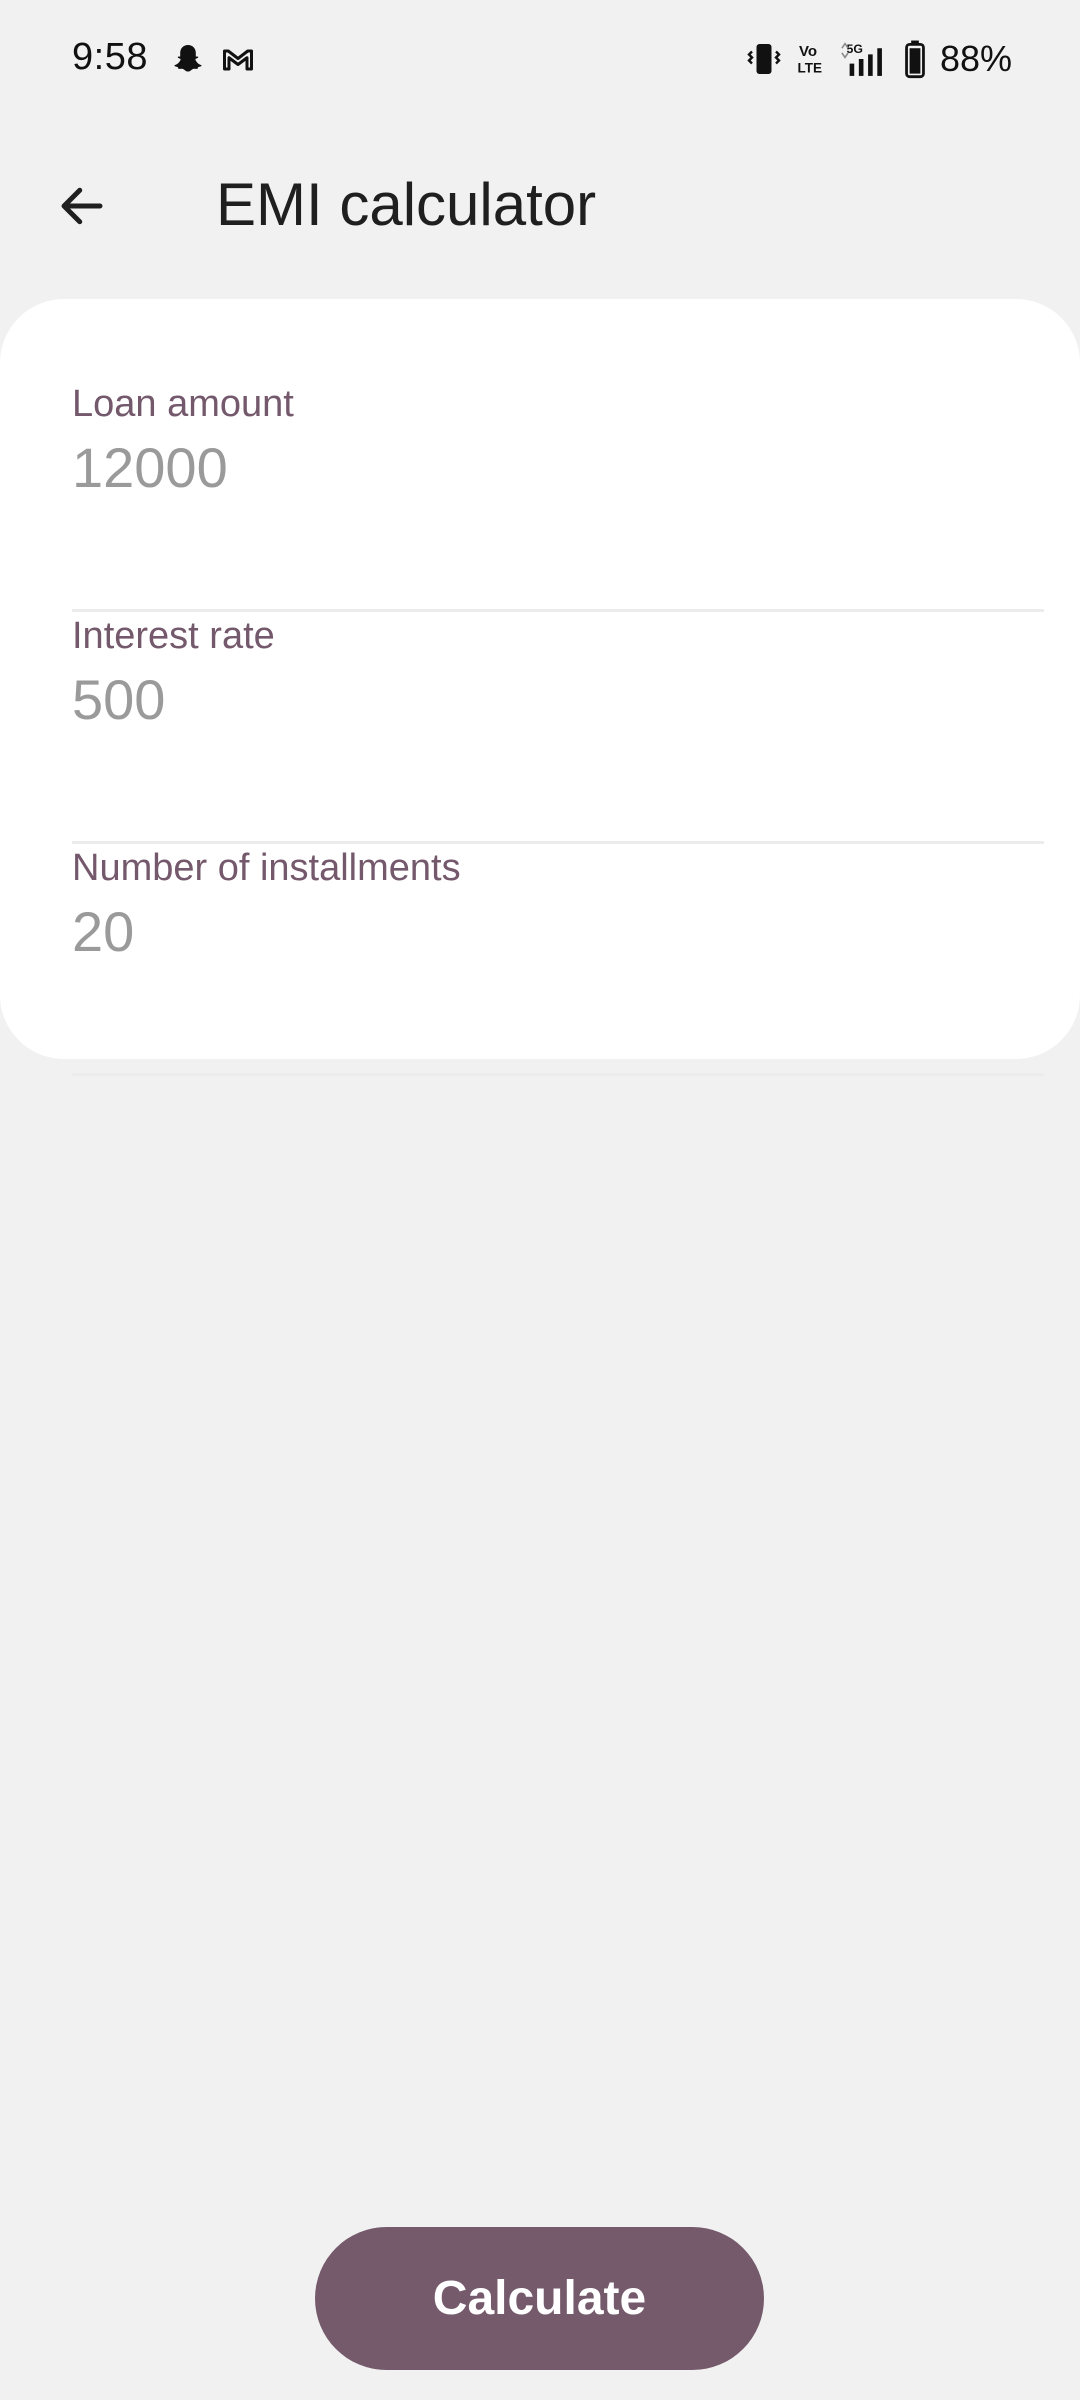 The height and width of the screenshot is (2400, 1080). Describe the element at coordinates (764, 59) in the screenshot. I see `vibrate-icon` at that location.